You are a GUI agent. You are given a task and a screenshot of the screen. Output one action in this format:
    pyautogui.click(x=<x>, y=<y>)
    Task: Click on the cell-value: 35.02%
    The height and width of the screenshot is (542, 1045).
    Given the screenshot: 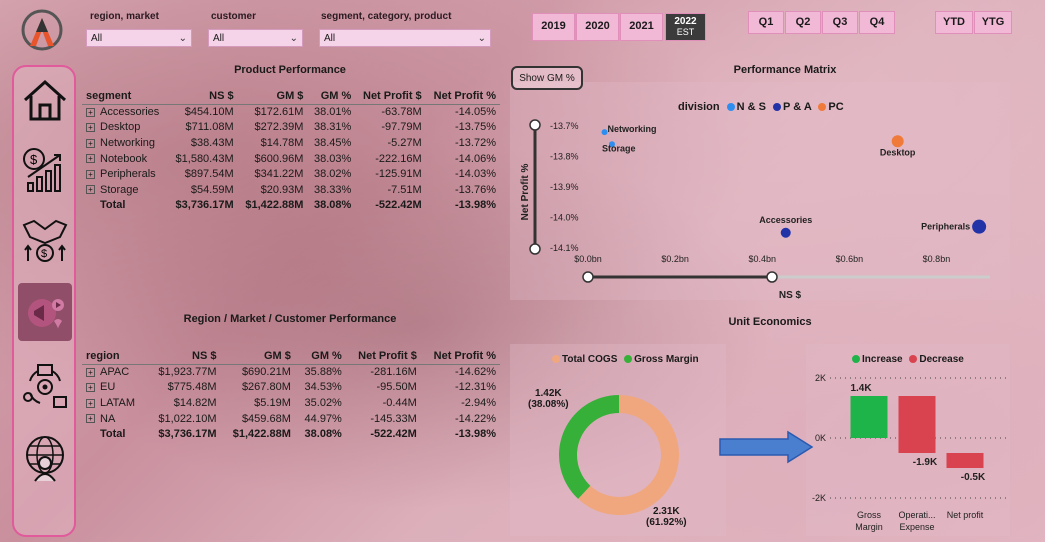 What is the action you would take?
    pyautogui.click(x=323, y=402)
    